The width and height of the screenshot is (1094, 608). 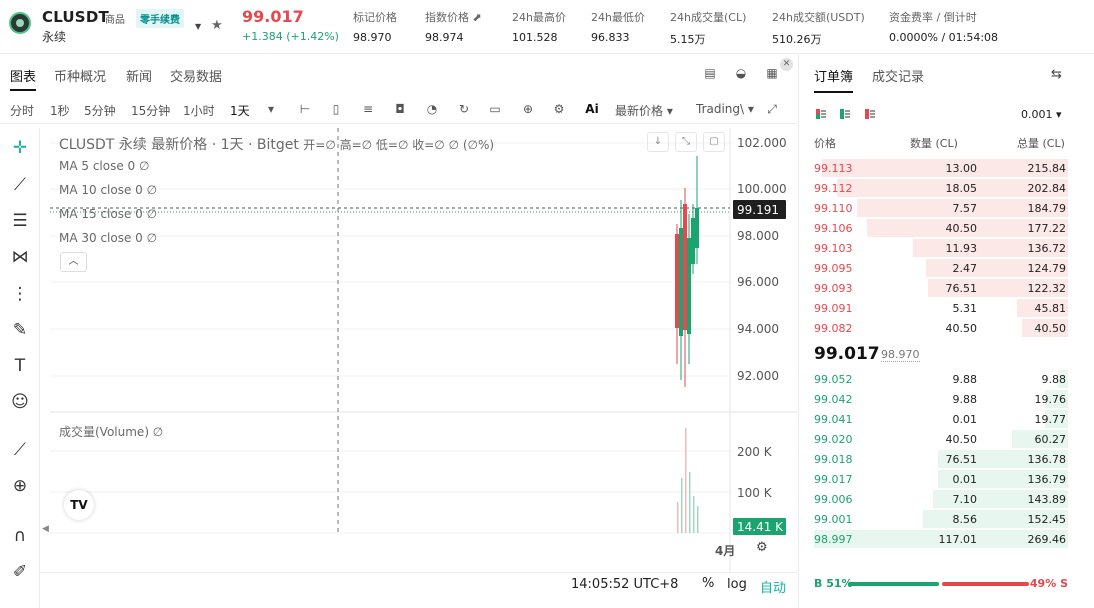 I want to click on bid-row: 99.017 0.01 136.79, so click(x=941, y=479).